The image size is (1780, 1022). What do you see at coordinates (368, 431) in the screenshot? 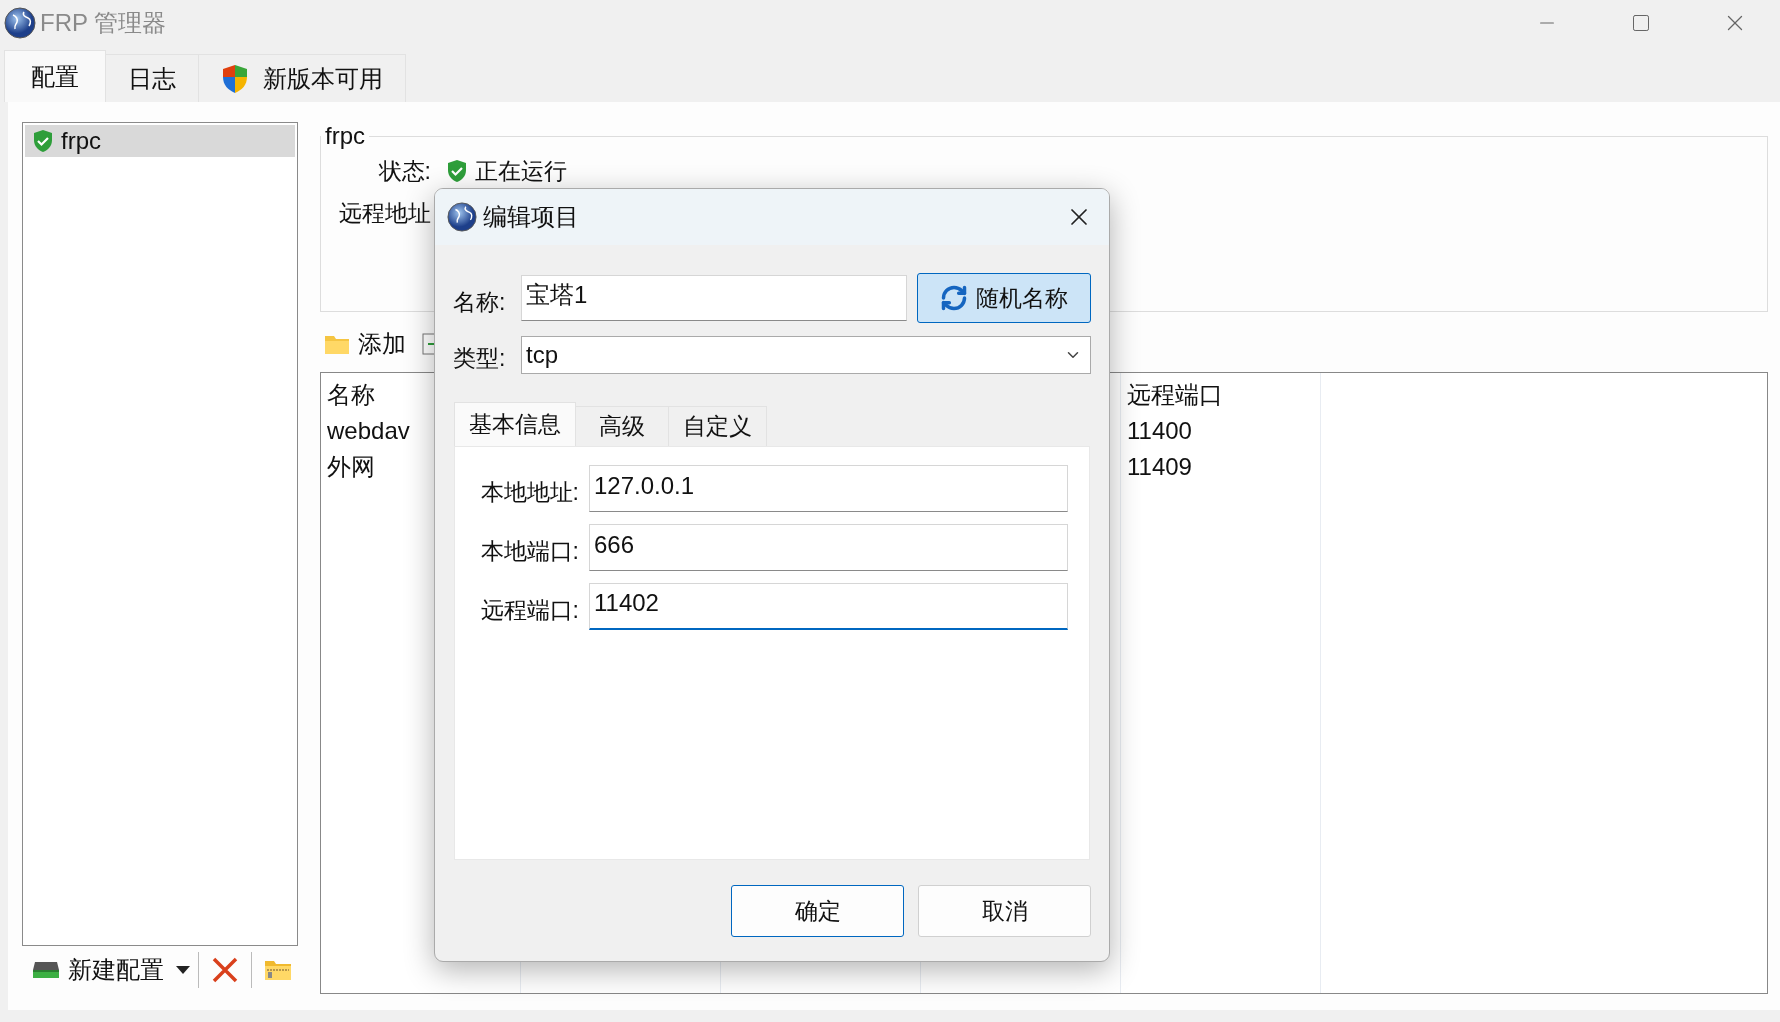
I see `table-cell-text: webdav` at bounding box center [368, 431].